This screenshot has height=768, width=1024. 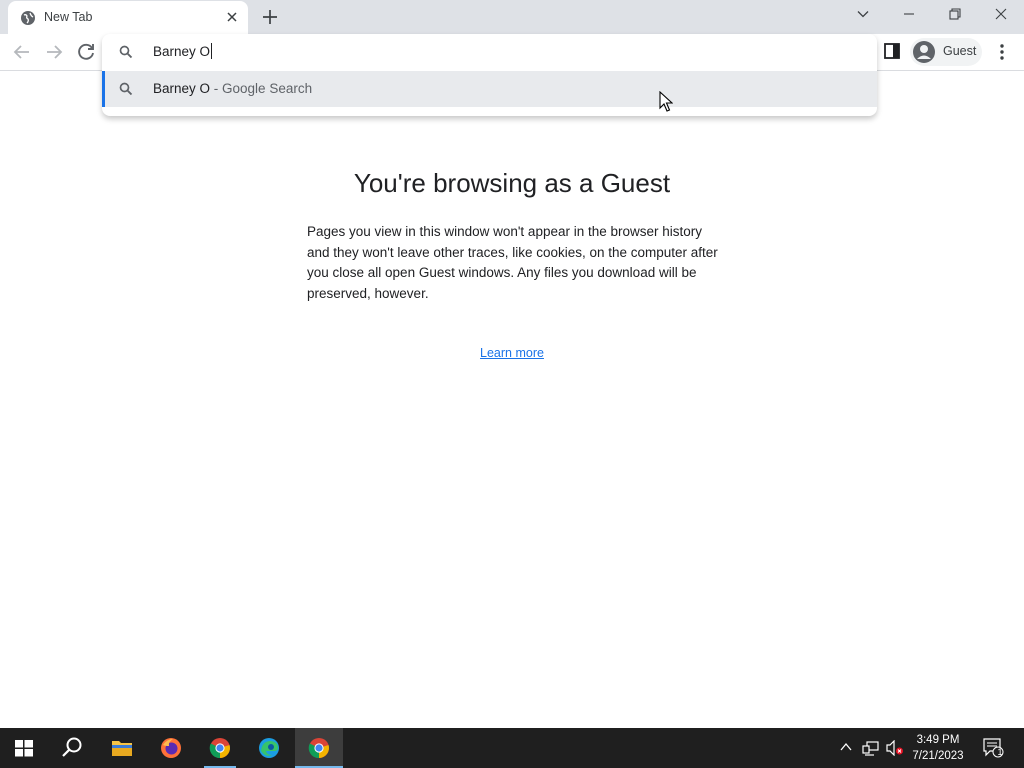 I want to click on edge-icon, so click(x=269, y=748).